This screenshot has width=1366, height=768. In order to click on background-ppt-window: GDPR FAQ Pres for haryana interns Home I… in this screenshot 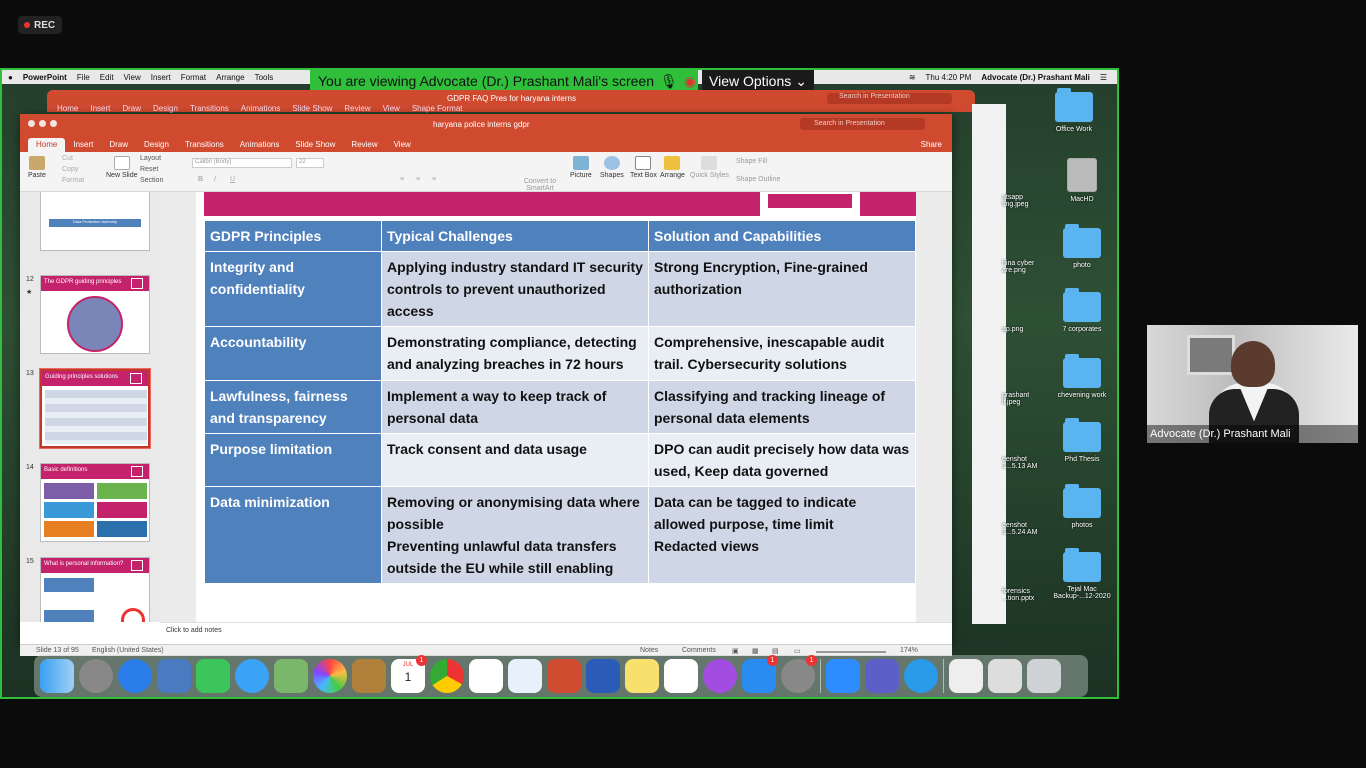, I will do `click(511, 101)`.